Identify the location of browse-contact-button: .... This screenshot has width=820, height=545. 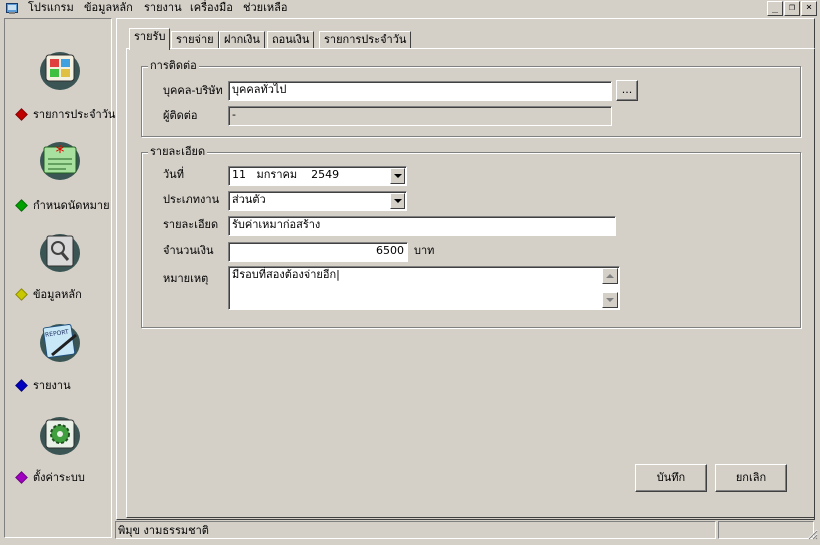
(627, 90).